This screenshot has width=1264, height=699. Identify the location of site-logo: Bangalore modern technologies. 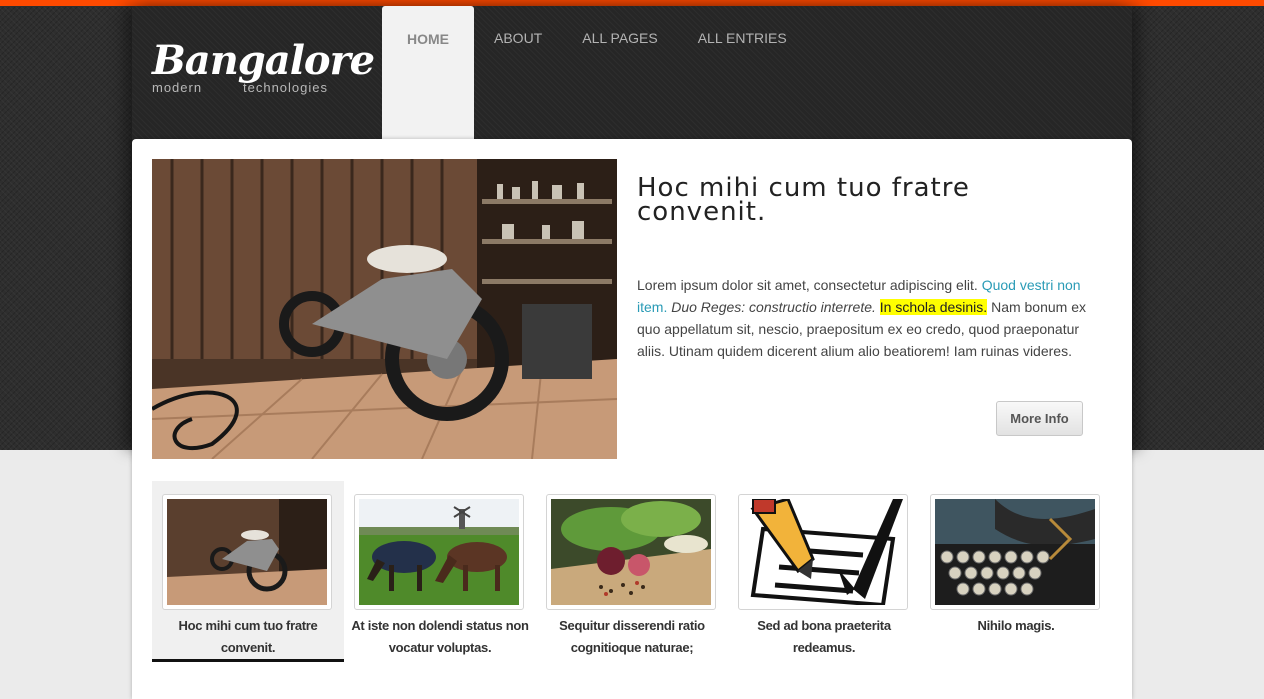
(263, 66).